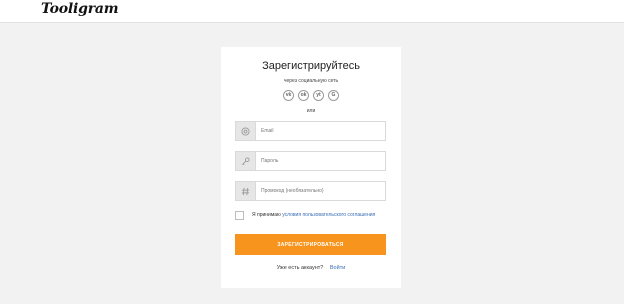 The image size is (624, 304). What do you see at coordinates (311, 81) in the screenshot?
I see `social-subtitle: через социальную сеть` at bounding box center [311, 81].